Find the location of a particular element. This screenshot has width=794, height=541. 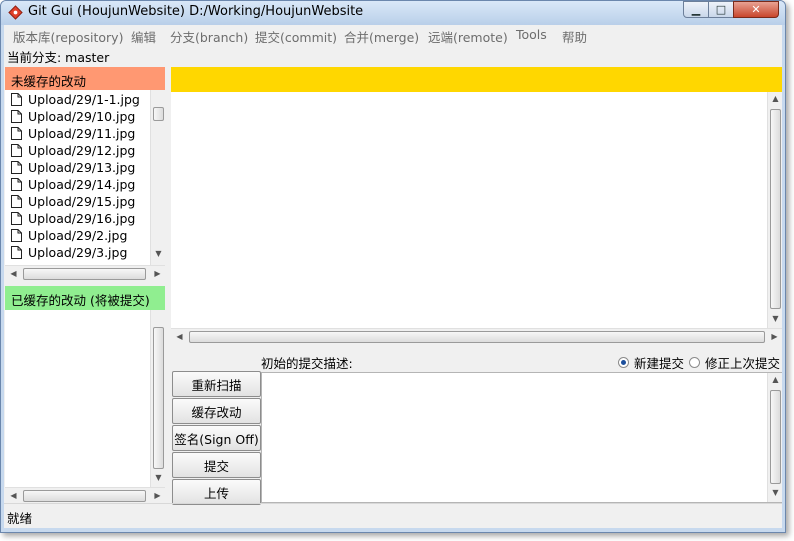

window-controls: ▁ □ ✕ is located at coordinates (733, 10).